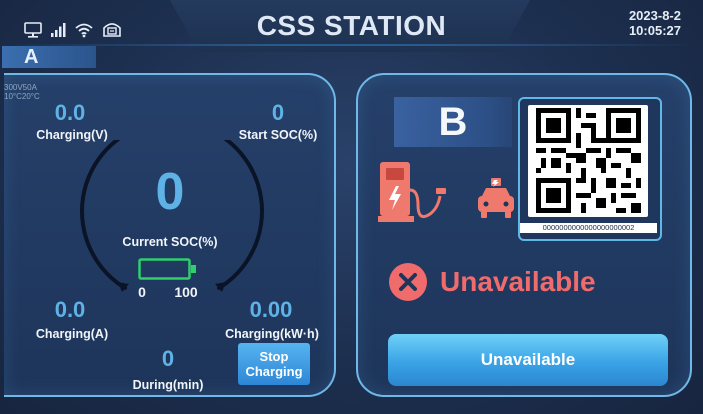 This screenshot has width=703, height=414. Describe the element at coordinates (278, 112) in the screenshot. I see `start-soc-value: 0` at that location.